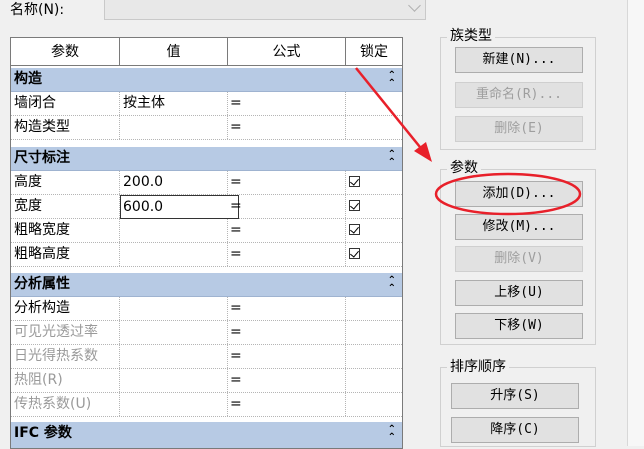 The image size is (644, 449). Describe the element at coordinates (265, 10) in the screenshot. I see `name-combobox` at that location.